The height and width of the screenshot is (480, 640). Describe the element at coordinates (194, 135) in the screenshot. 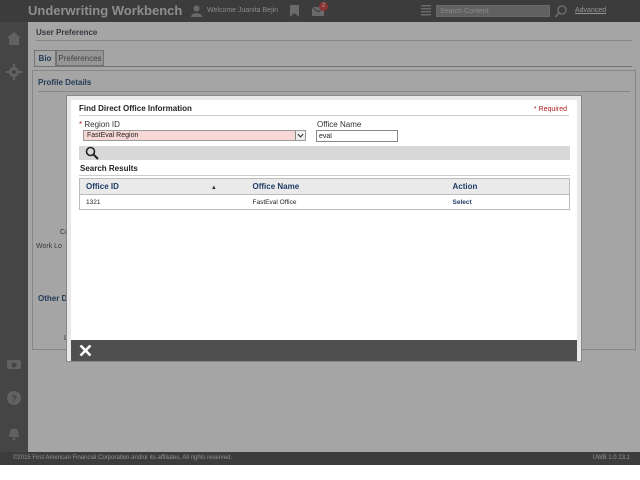

I see `region-id-select: FastEval Region` at that location.